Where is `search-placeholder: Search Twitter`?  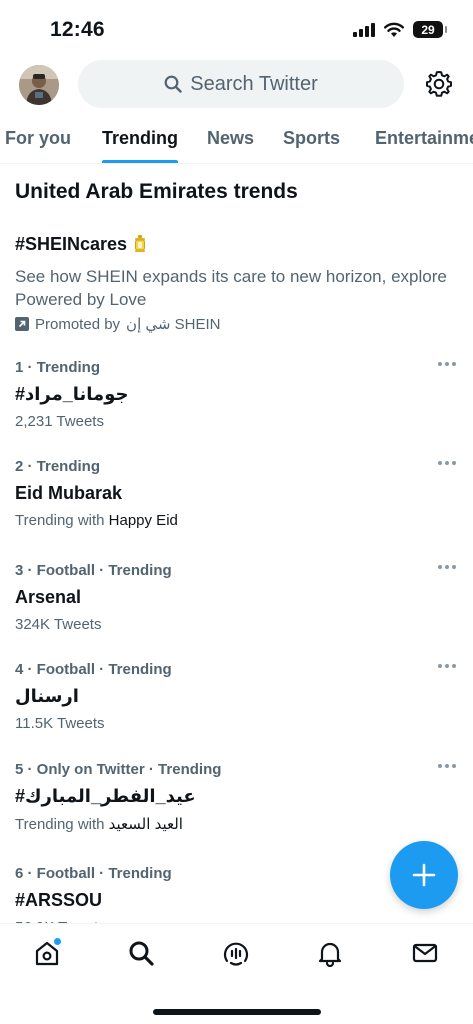
search-placeholder: Search Twitter is located at coordinates (254, 83).